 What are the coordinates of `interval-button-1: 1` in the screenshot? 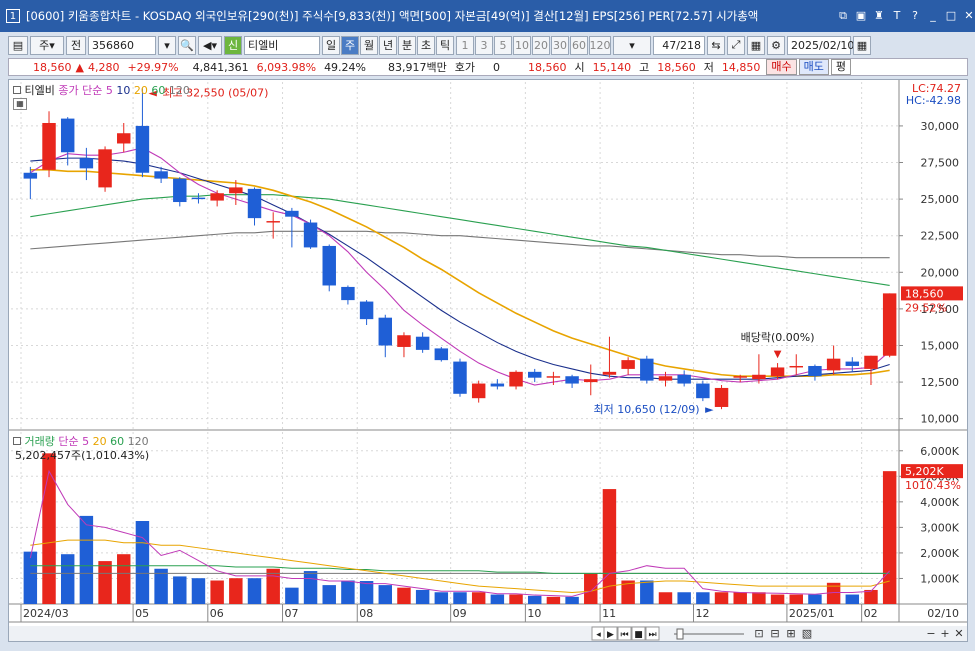 It's located at (465, 45).